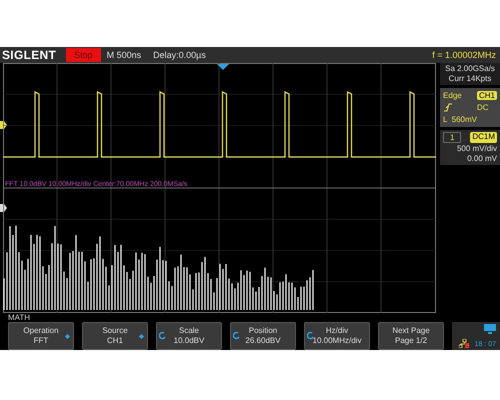 Image resolution: width=500 pixels, height=400 pixels. What do you see at coordinates (483, 107) in the screenshot?
I see `trigger-coupling: DC` at bounding box center [483, 107].